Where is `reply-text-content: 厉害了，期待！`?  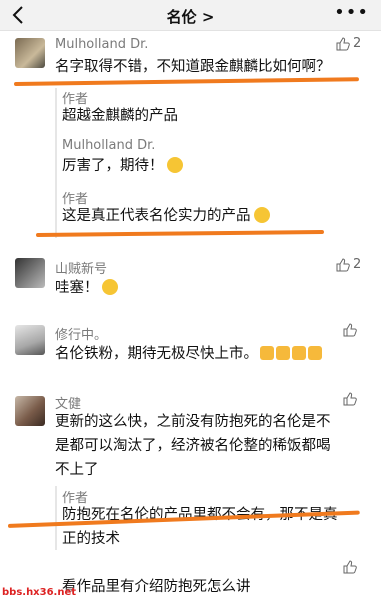
reply-text-content: 厉害了，期待！ is located at coordinates (113, 166).